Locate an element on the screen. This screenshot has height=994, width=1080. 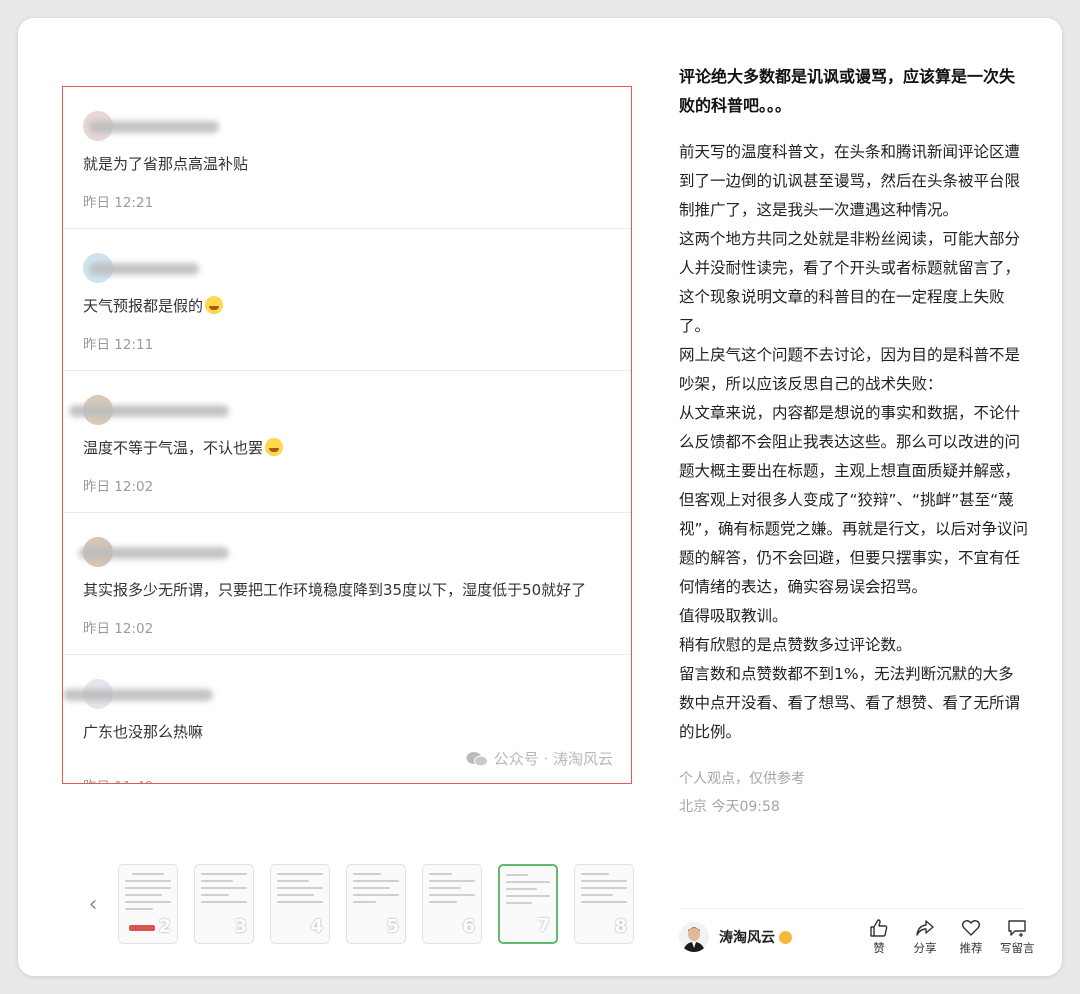
post-paragraph: 网上戾气这个问题不去讨论，因为目的是科普不是吵架，所以应该反思自己的战术失败： is located at coordinates (850, 369).